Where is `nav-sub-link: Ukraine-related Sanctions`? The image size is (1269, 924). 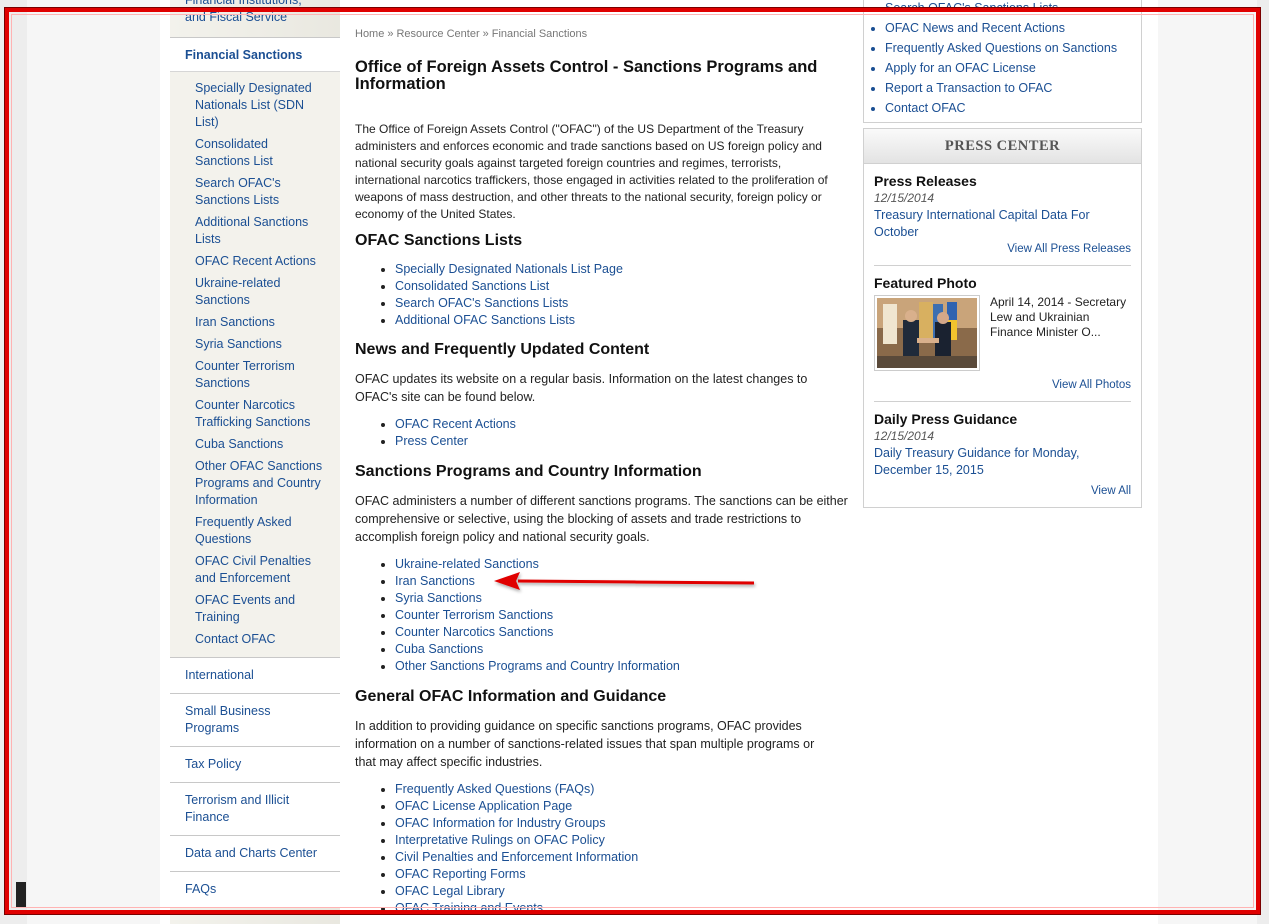 nav-sub-link: Ukraine-related Sanctions is located at coordinates (237, 291).